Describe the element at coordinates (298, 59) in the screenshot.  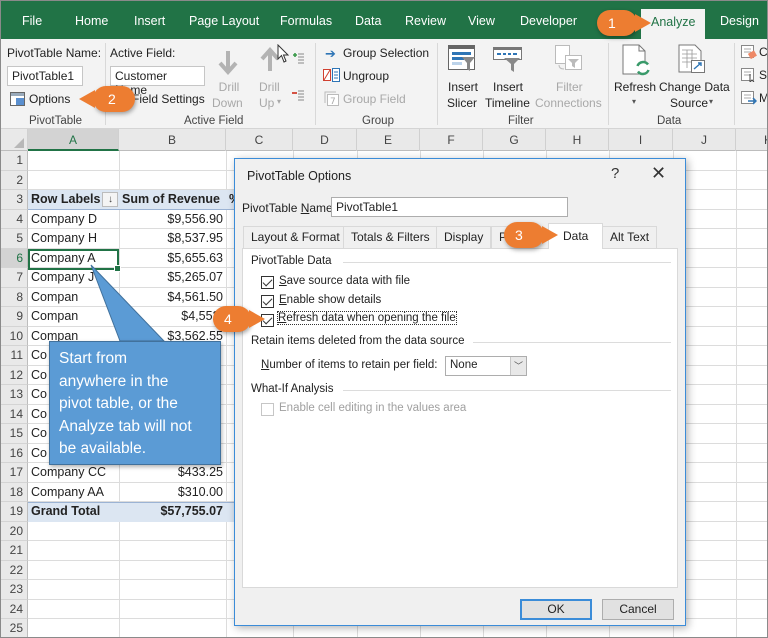
I see `expand-field-icon` at that location.